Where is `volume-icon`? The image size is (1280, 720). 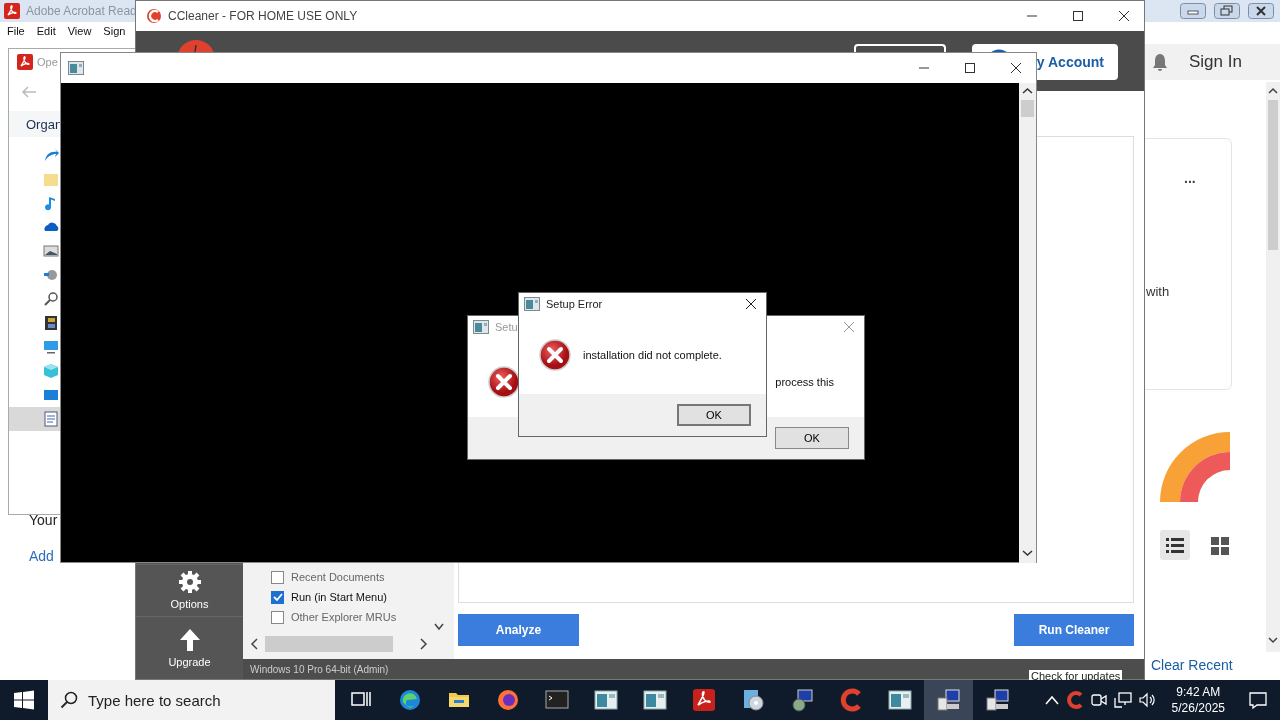
volume-icon is located at coordinates (1147, 700).